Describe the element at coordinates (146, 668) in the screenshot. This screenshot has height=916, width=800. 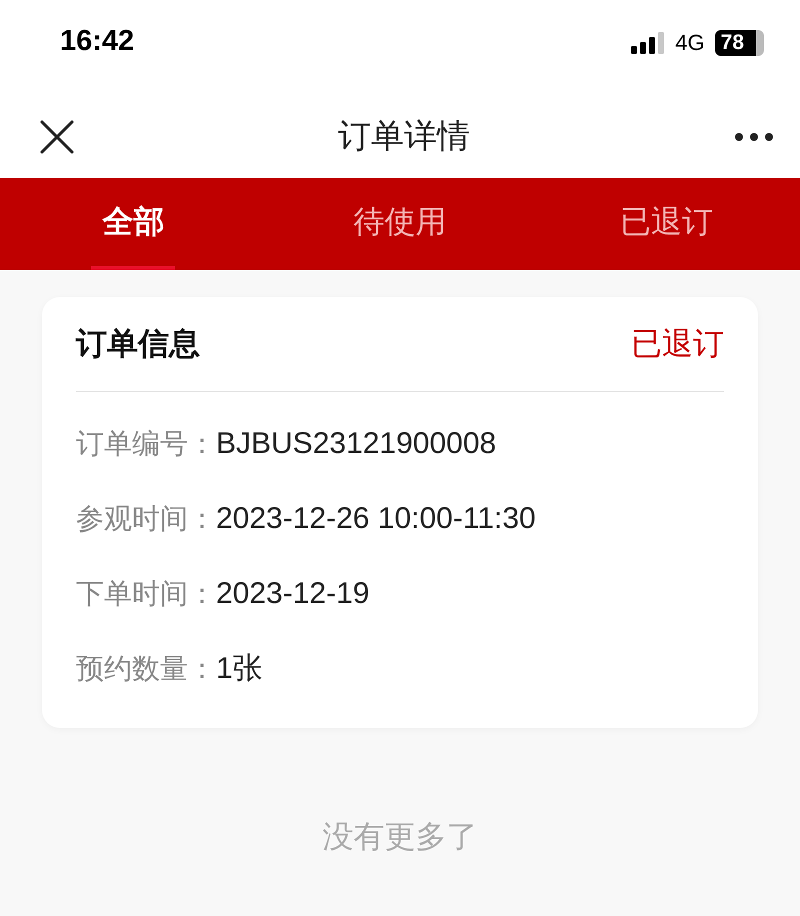
I see `field-label: 预约数量：` at that location.